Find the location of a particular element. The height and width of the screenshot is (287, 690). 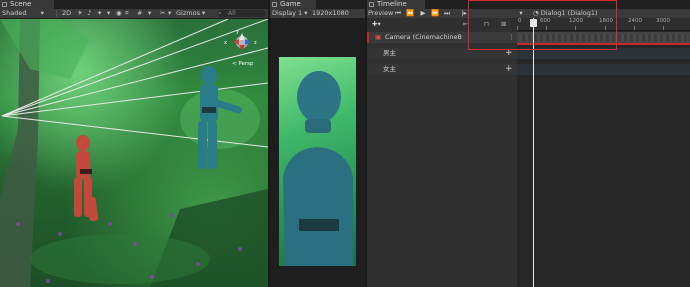

tab-game: Game is located at coordinates (293, 4).